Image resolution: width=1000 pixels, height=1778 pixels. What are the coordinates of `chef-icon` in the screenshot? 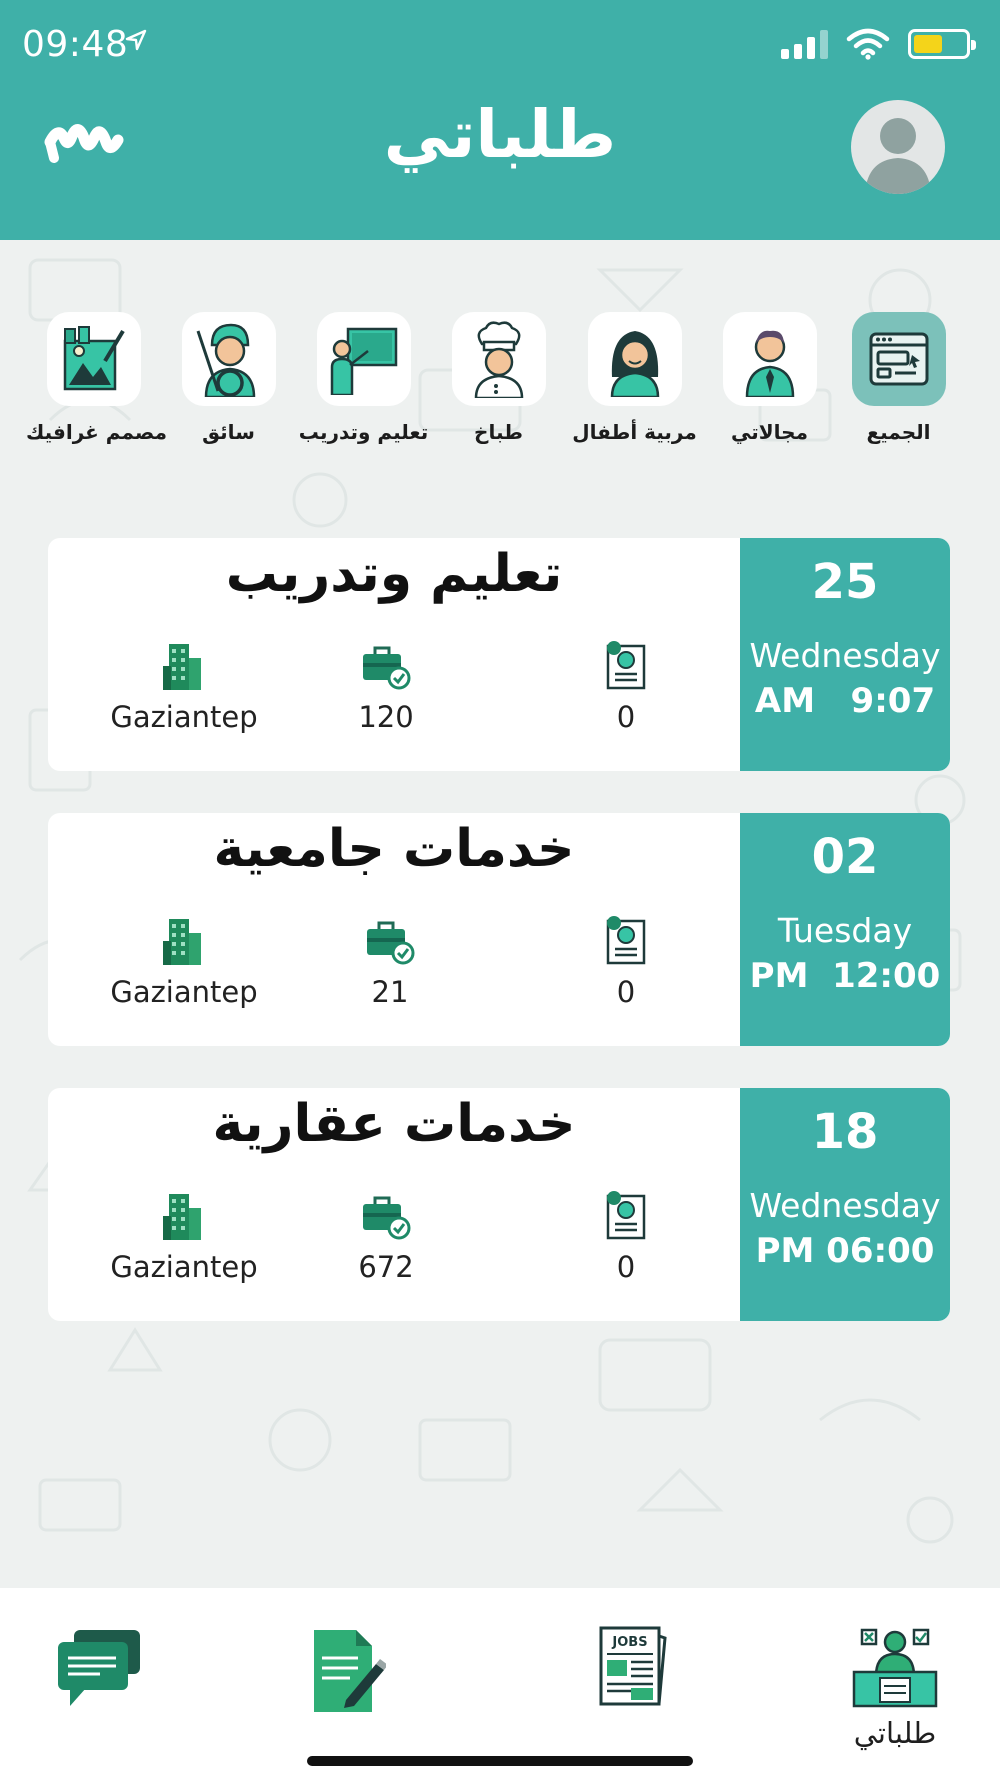 It's located at (498, 359).